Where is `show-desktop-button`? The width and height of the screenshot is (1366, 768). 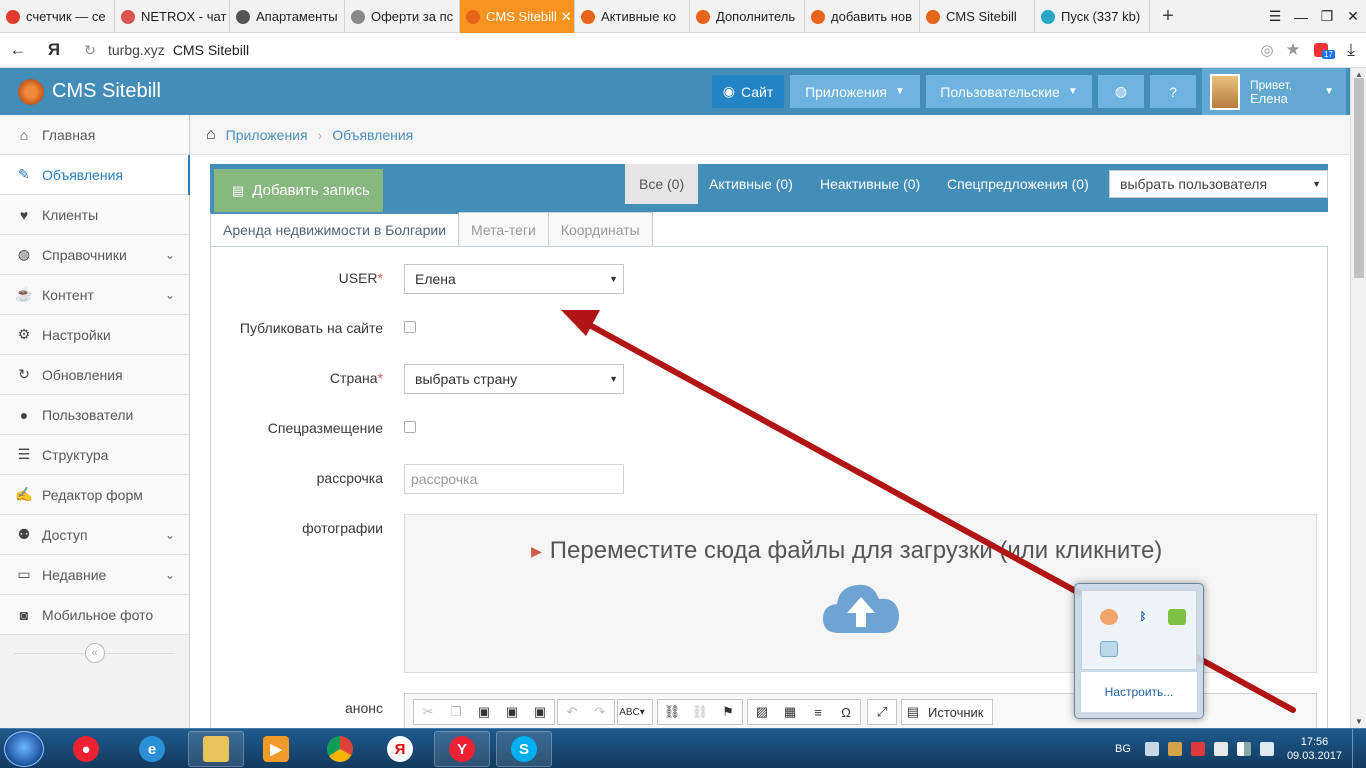 show-desktop-button is located at coordinates (1359, 748).